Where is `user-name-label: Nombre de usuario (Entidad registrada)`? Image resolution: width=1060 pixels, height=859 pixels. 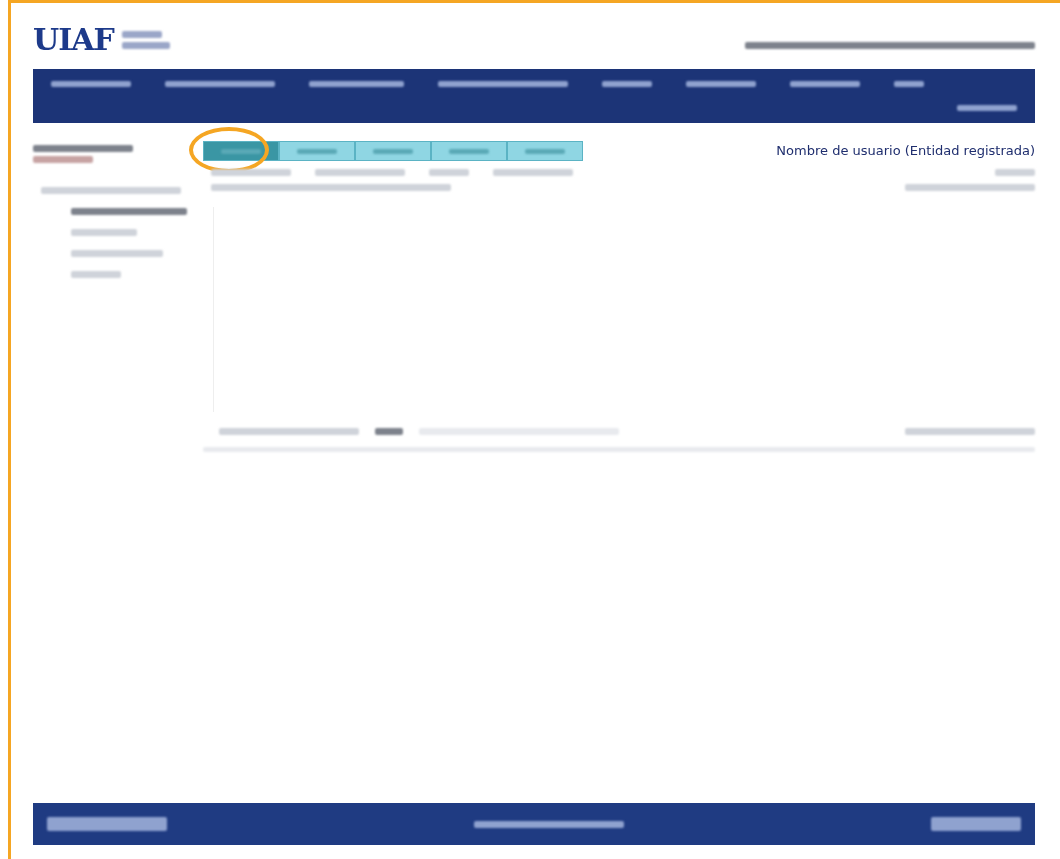
user-name-label: Nombre de usuario (Entidad registrada) is located at coordinates (905, 151).